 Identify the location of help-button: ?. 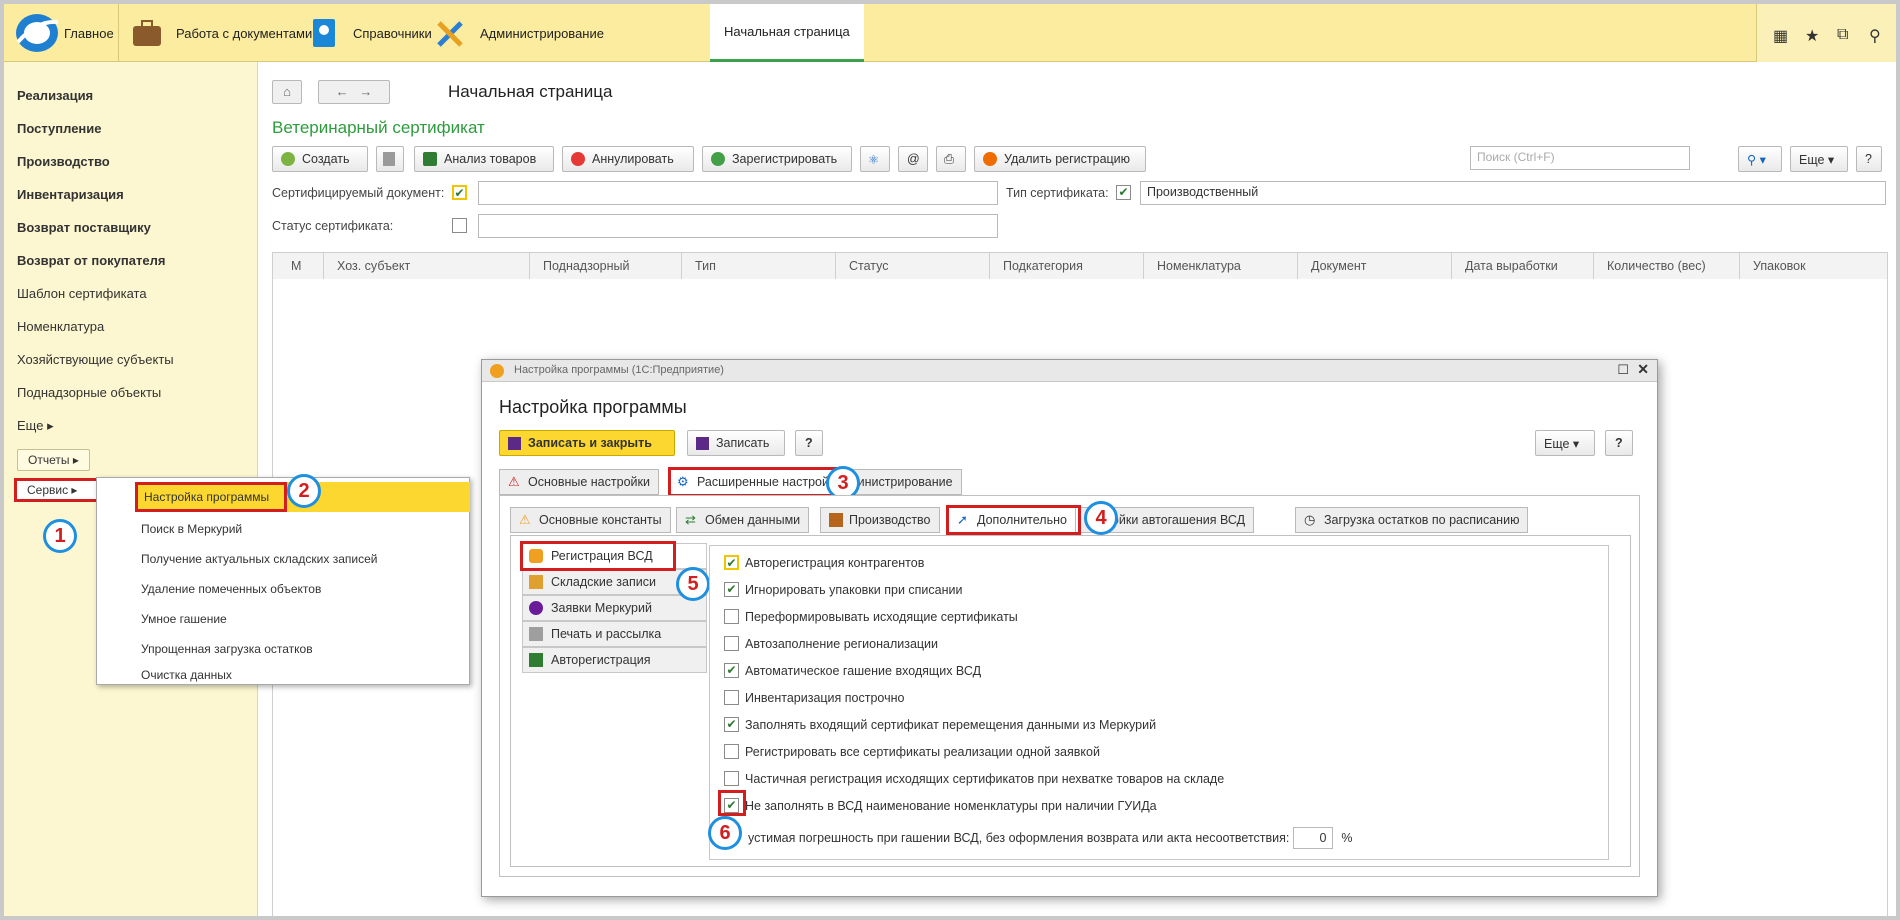
(1869, 159).